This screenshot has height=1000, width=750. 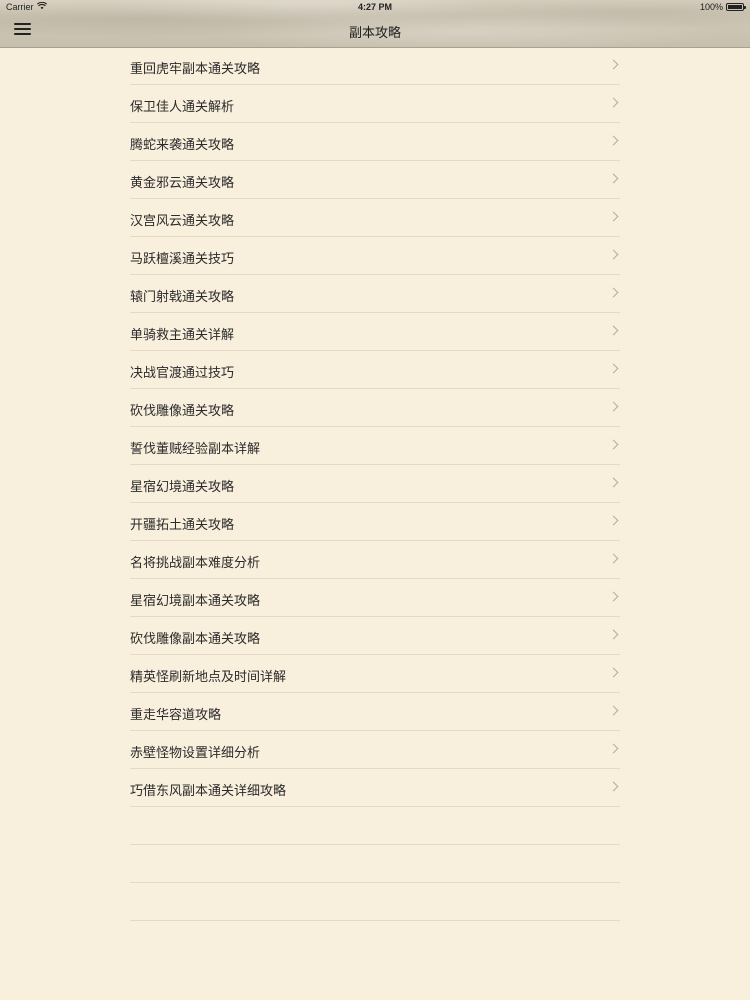 What do you see at coordinates (182, 107) in the screenshot?
I see `list-item-label: 保卫佳人通关解析` at bounding box center [182, 107].